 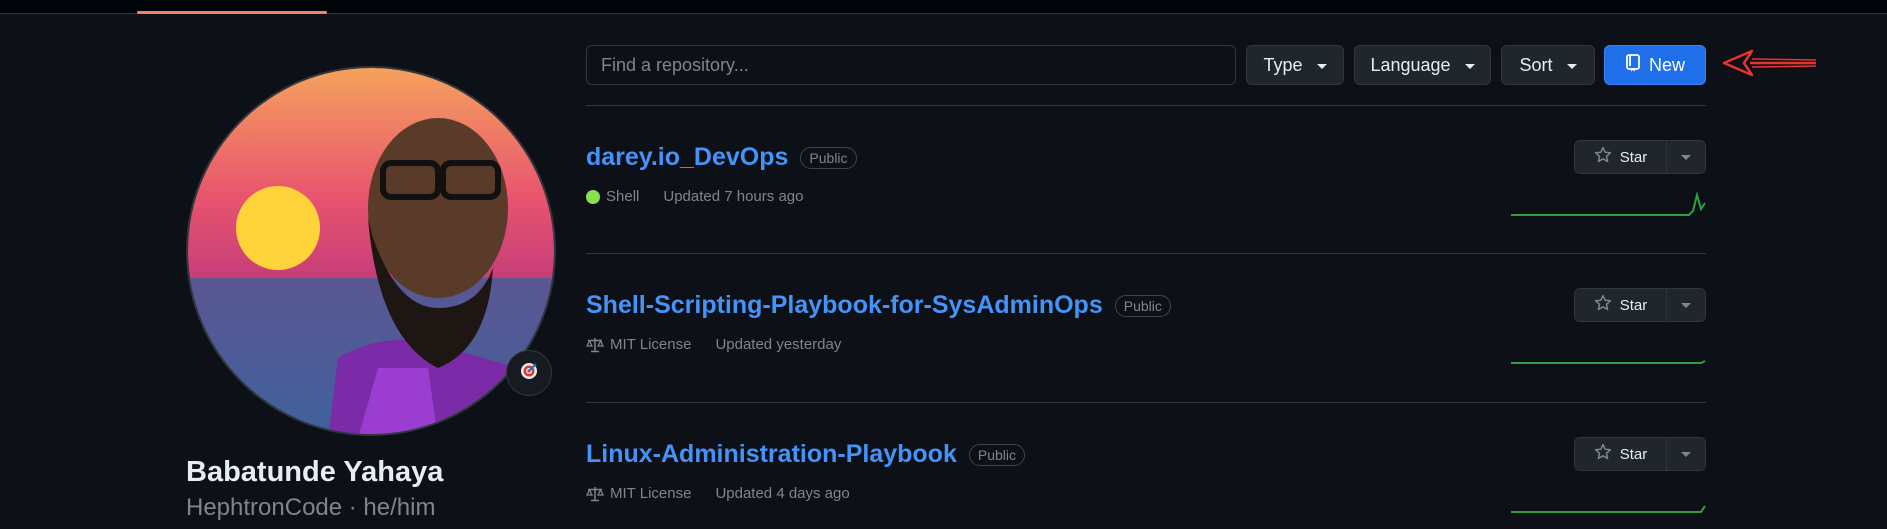 I want to click on profile-login: HephtronCode · he/him, so click(x=311, y=507).